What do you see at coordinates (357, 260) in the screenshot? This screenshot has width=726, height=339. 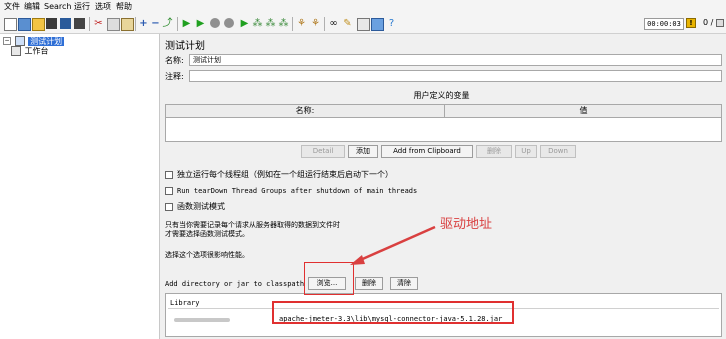 I see `arrow-head` at bounding box center [357, 260].